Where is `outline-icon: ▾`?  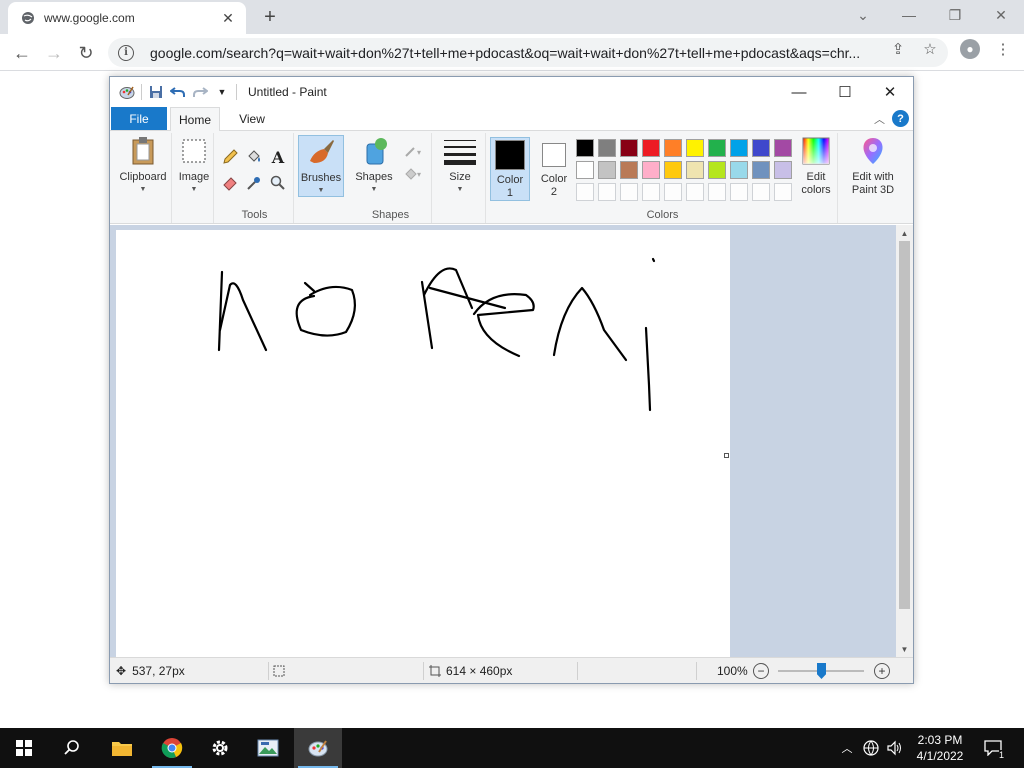 outline-icon: ▾ is located at coordinates (415, 151).